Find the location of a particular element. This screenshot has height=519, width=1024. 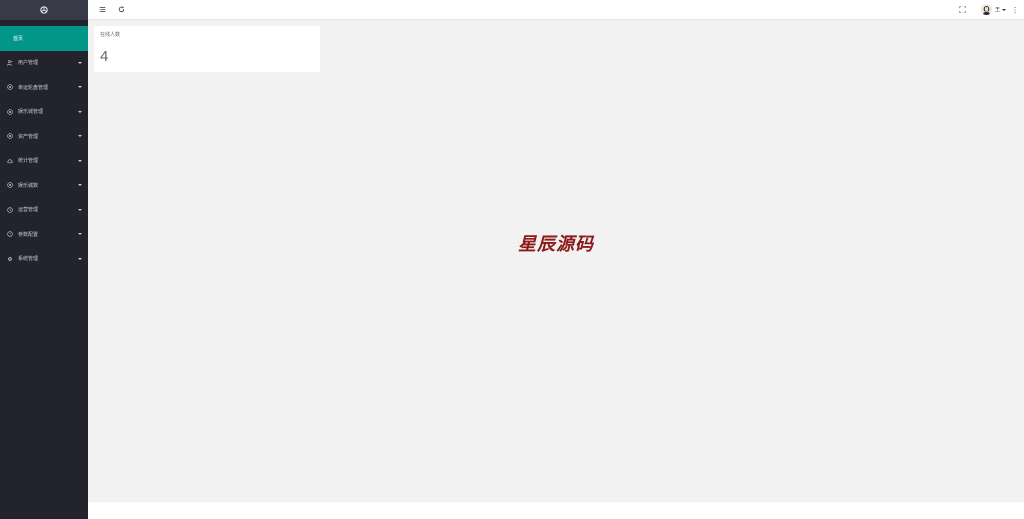

sidebar-item-label: 幸运轮盘管理 is located at coordinates (33, 87).